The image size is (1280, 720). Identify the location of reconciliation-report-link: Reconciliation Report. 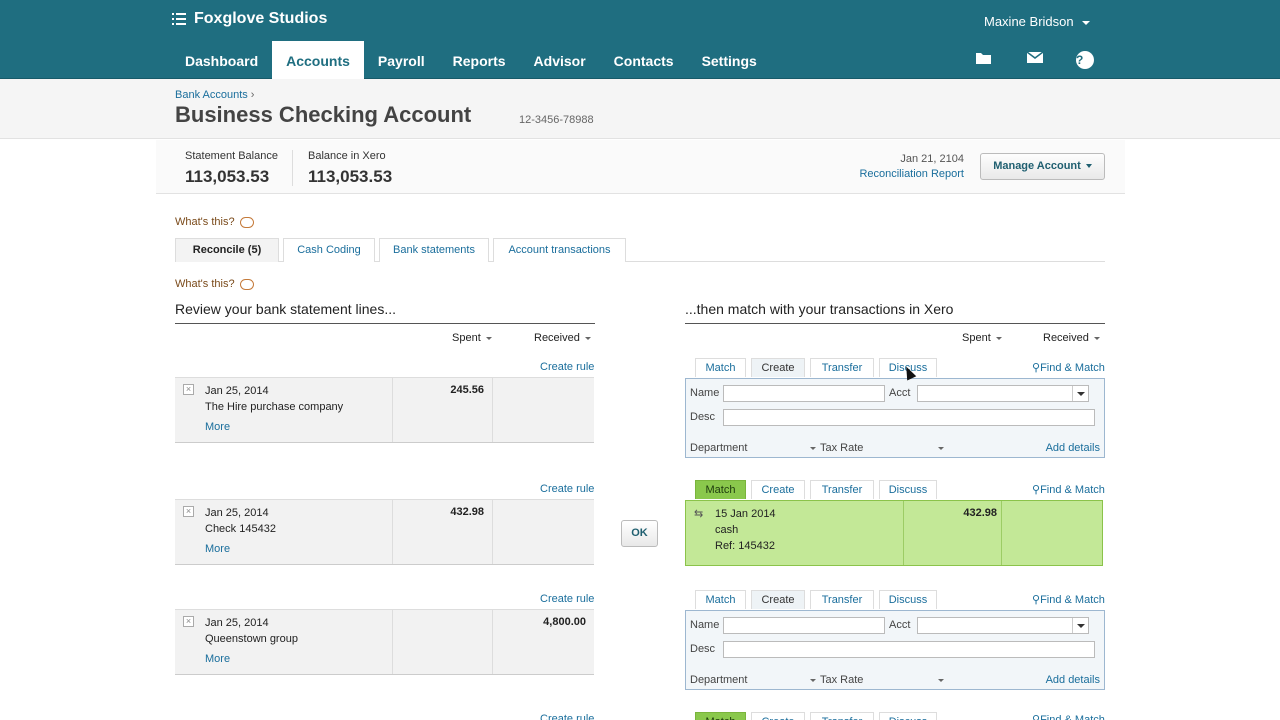
(911, 174).